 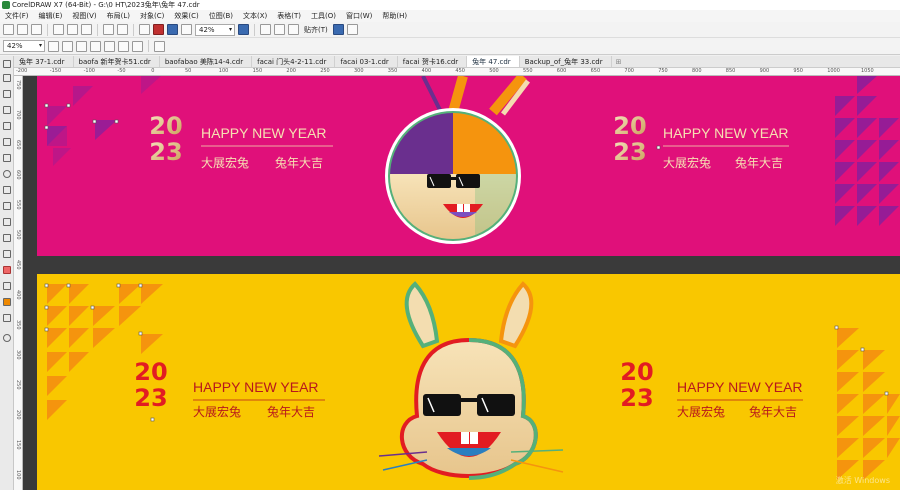 I want to click on transparency-tool-icon, so click(x=7, y=270).